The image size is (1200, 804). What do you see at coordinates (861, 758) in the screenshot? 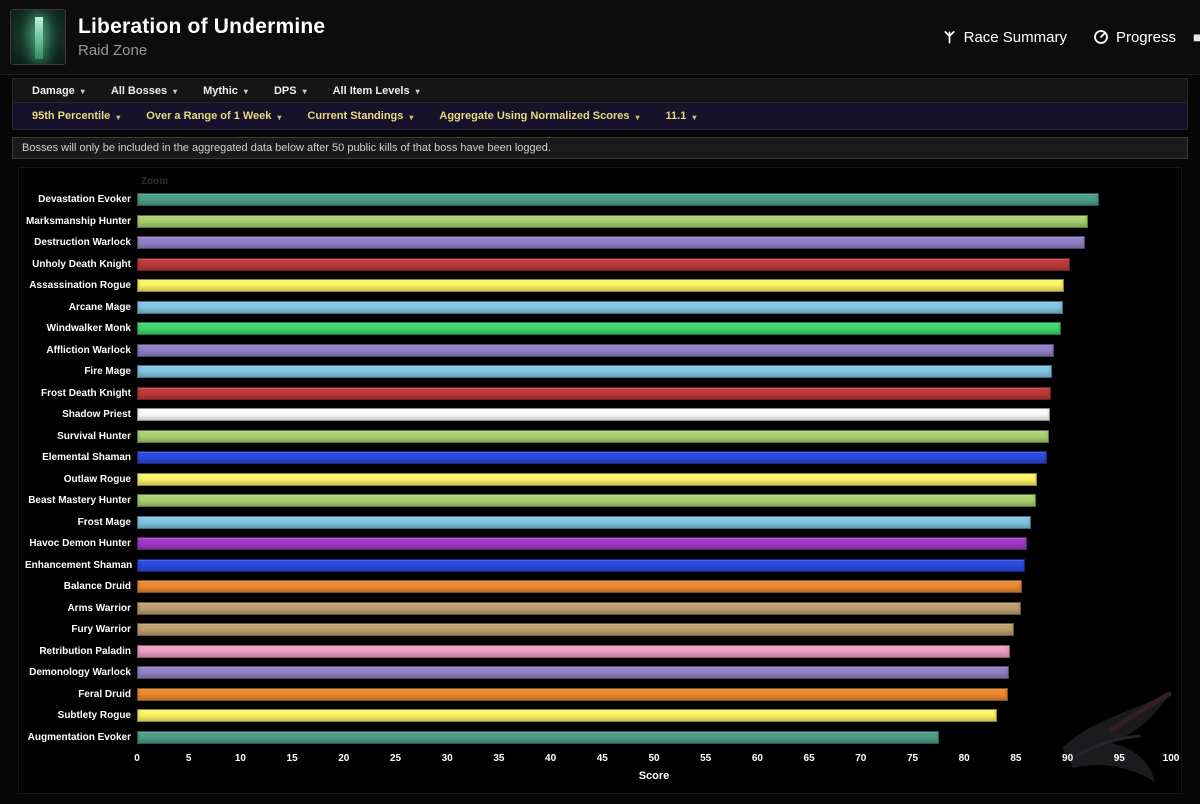
I see `axis-tick-label: 70` at bounding box center [861, 758].